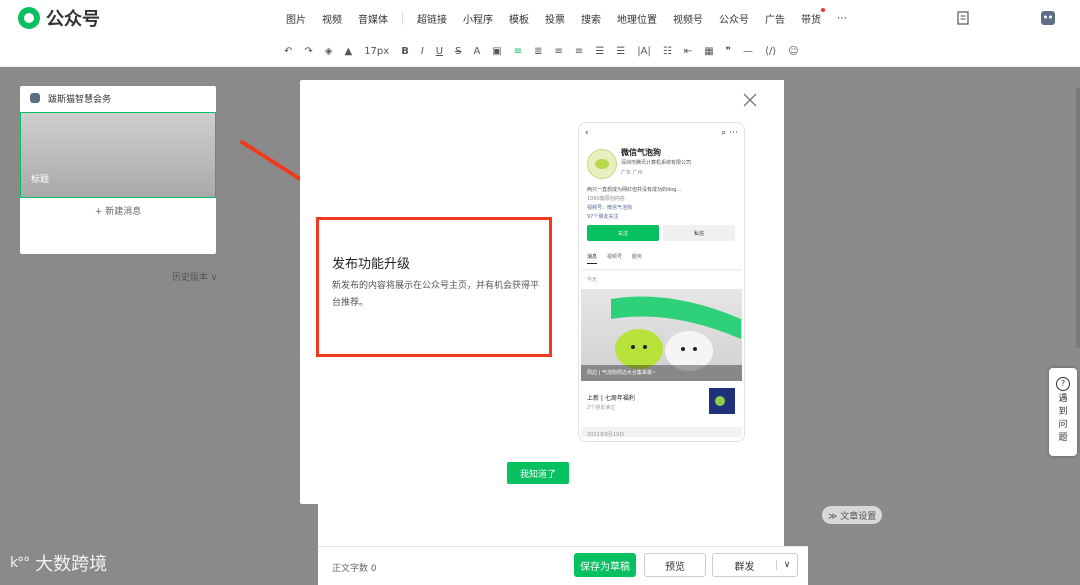 This screenshot has width=1080, height=585. Describe the element at coordinates (591, 18) in the screenshot. I see `menu-search: 搜索` at that location.